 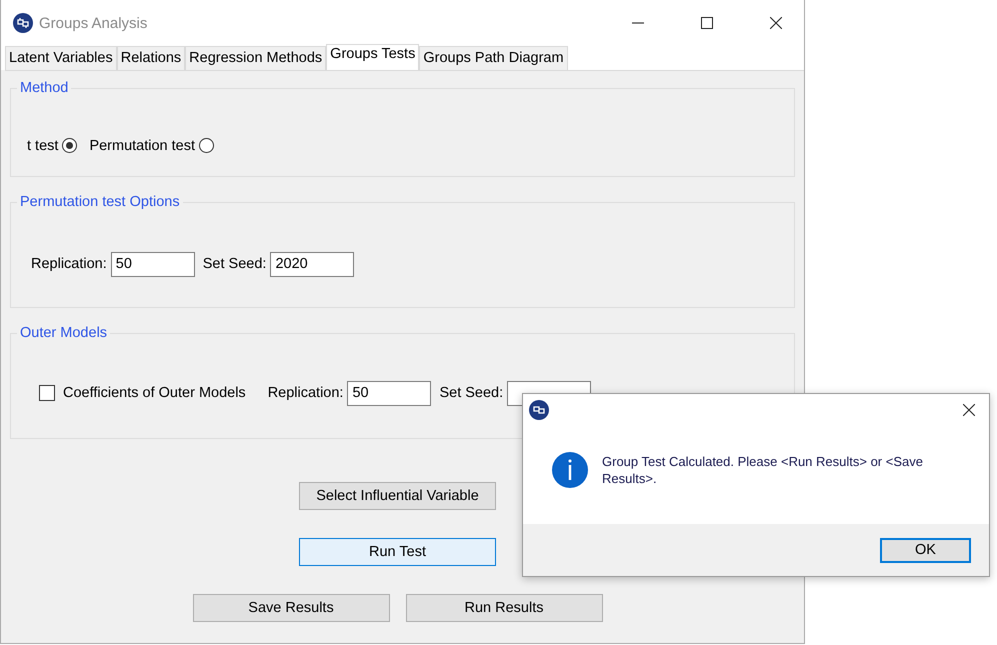 I want to click on radio-label: Permutation test, so click(x=142, y=146).